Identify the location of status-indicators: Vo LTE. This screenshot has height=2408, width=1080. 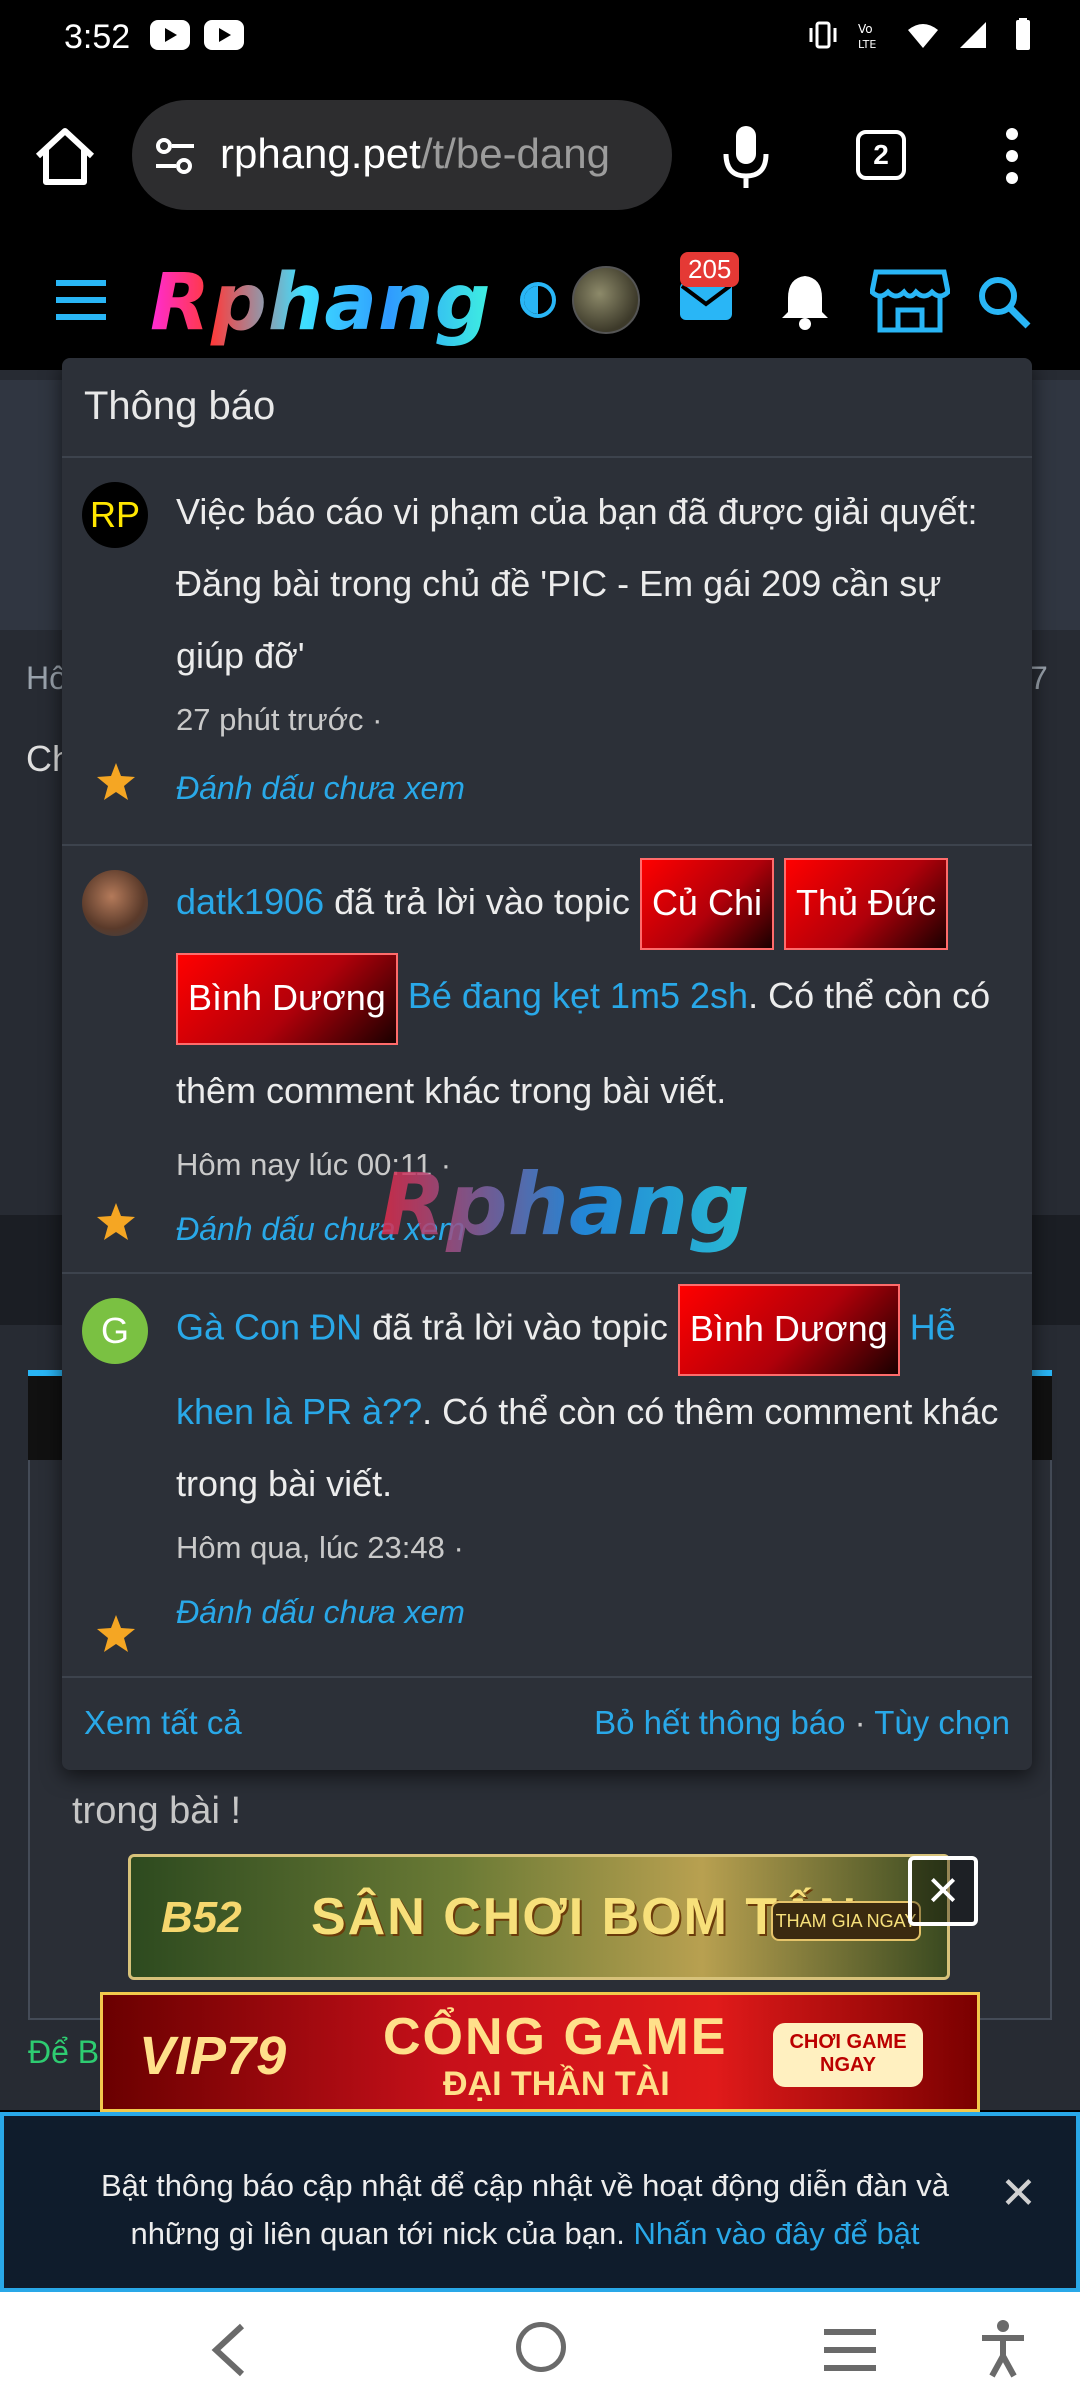
(923, 35).